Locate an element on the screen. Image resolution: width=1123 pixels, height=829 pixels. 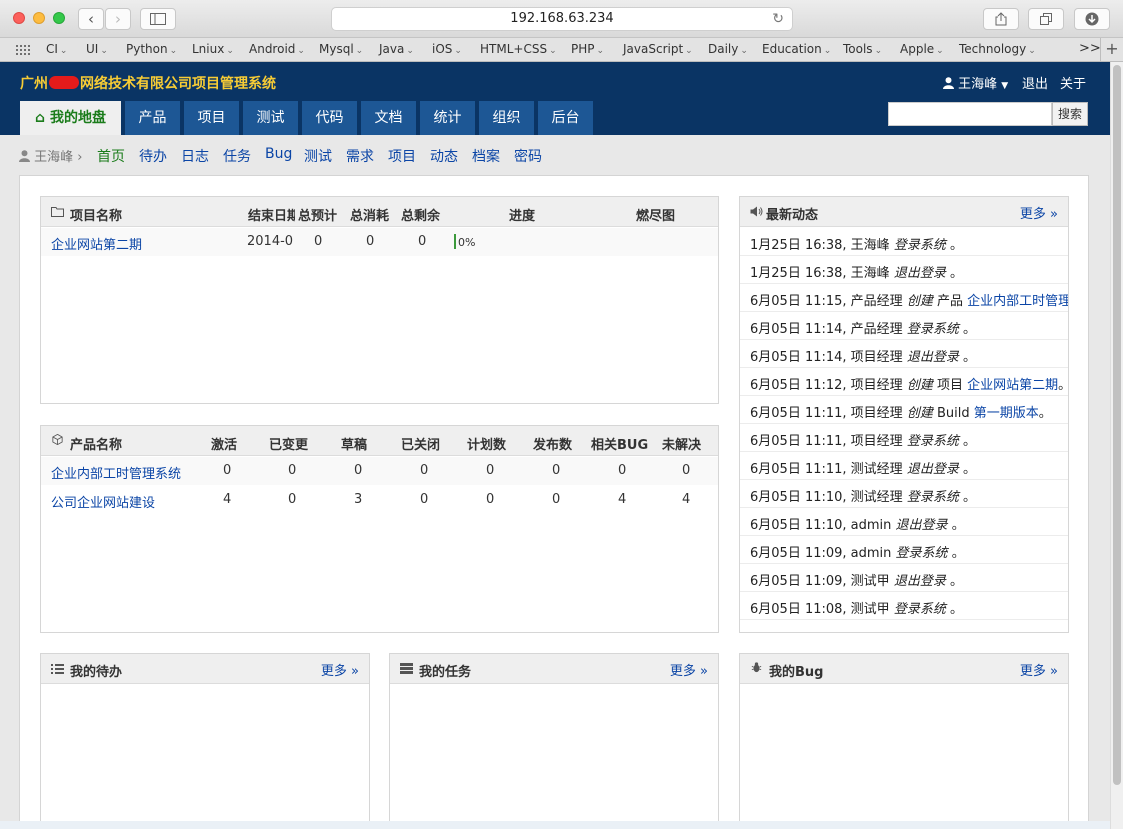
main-tab: 项目 is located at coordinates (211, 118).